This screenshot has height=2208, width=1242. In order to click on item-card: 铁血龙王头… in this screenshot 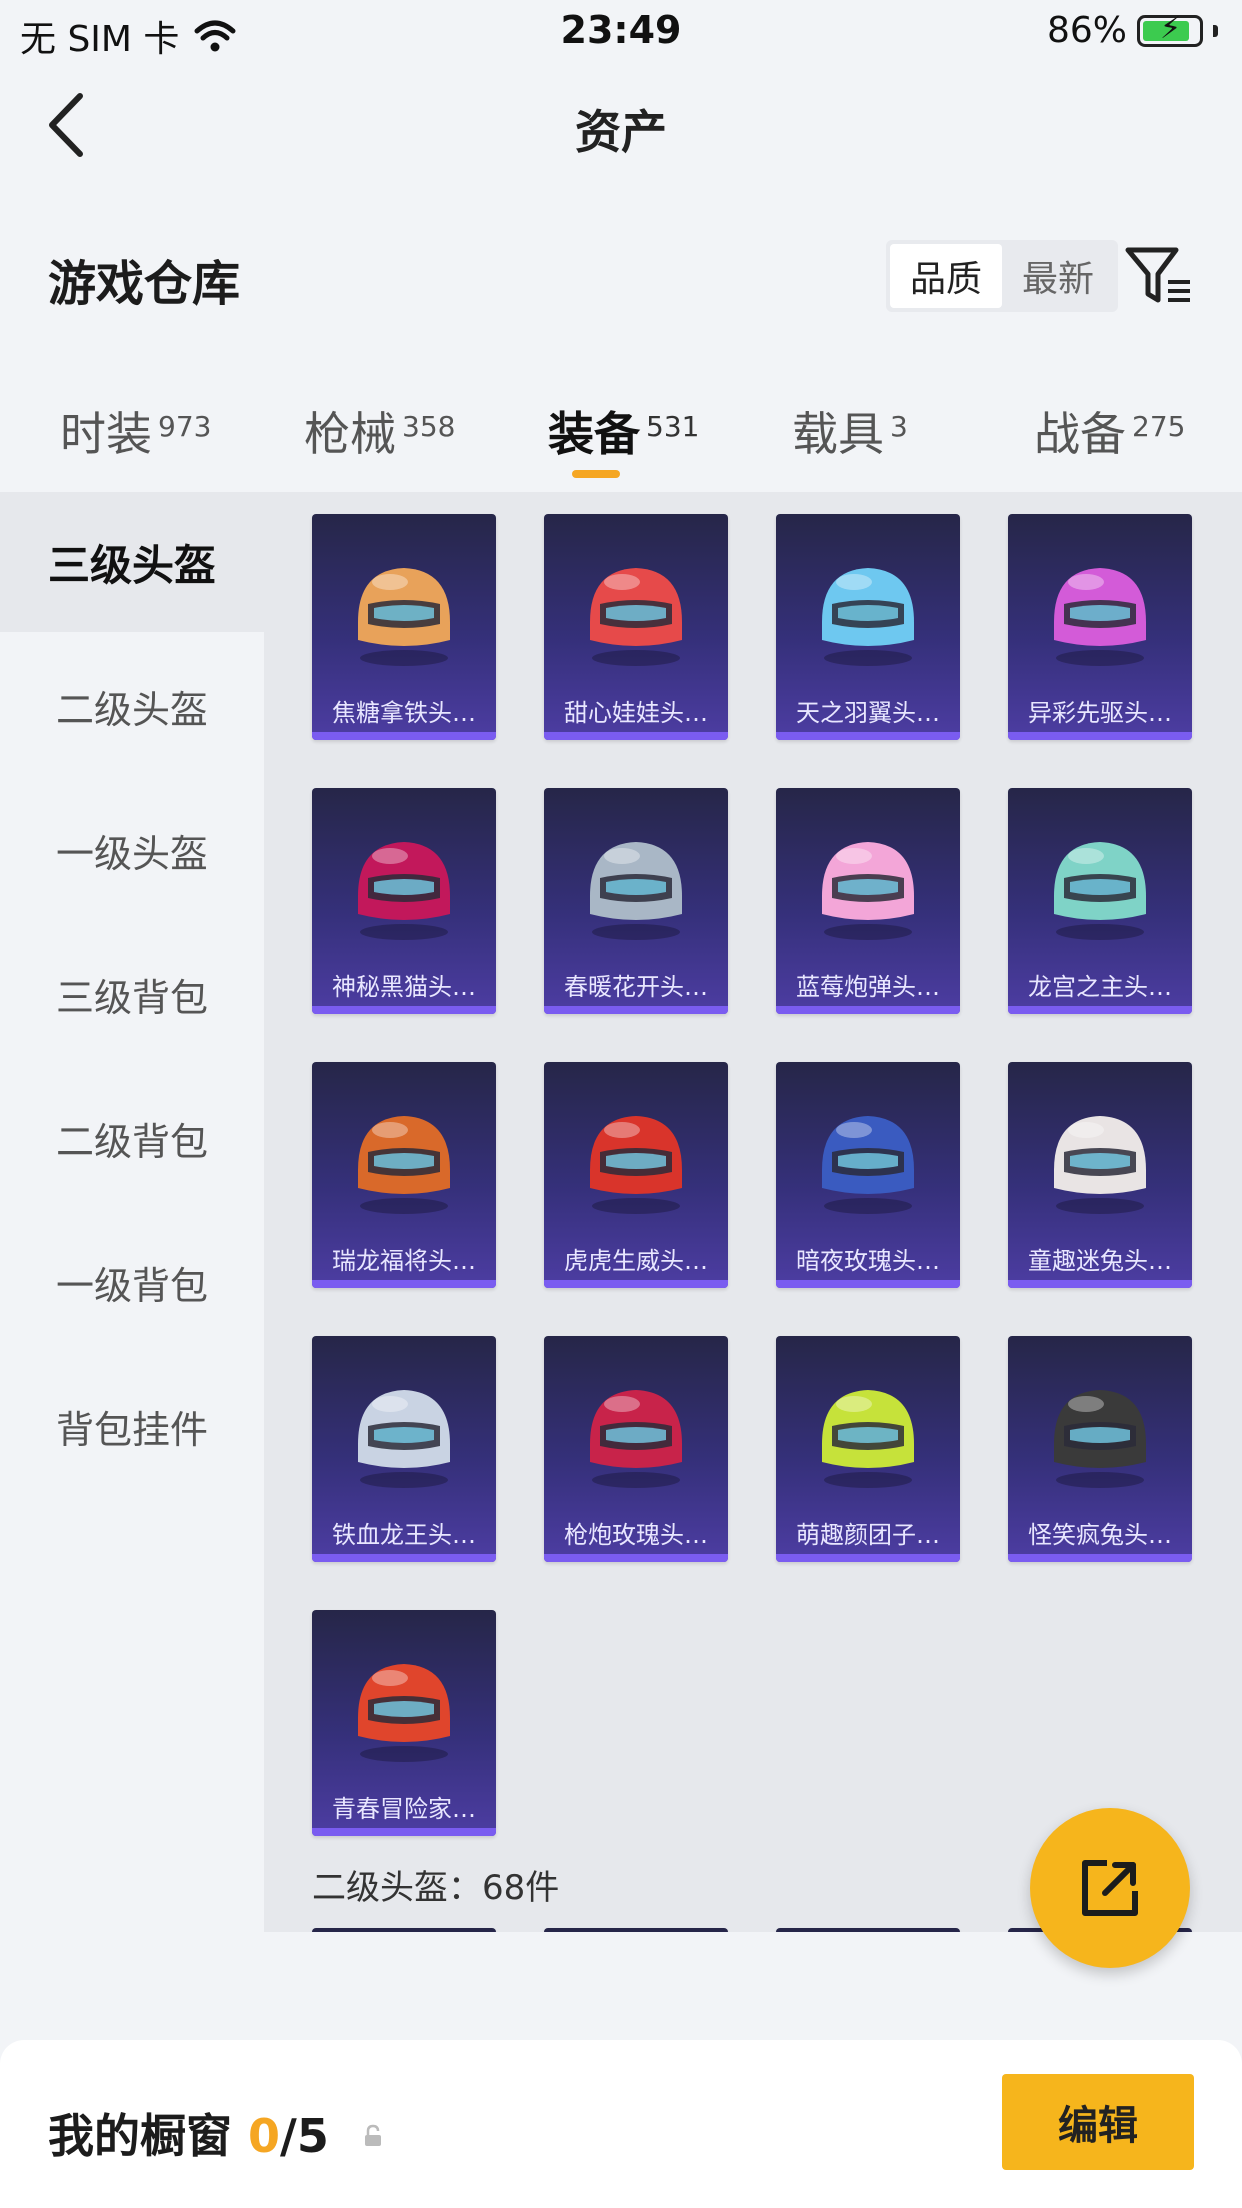, I will do `click(404, 1449)`.